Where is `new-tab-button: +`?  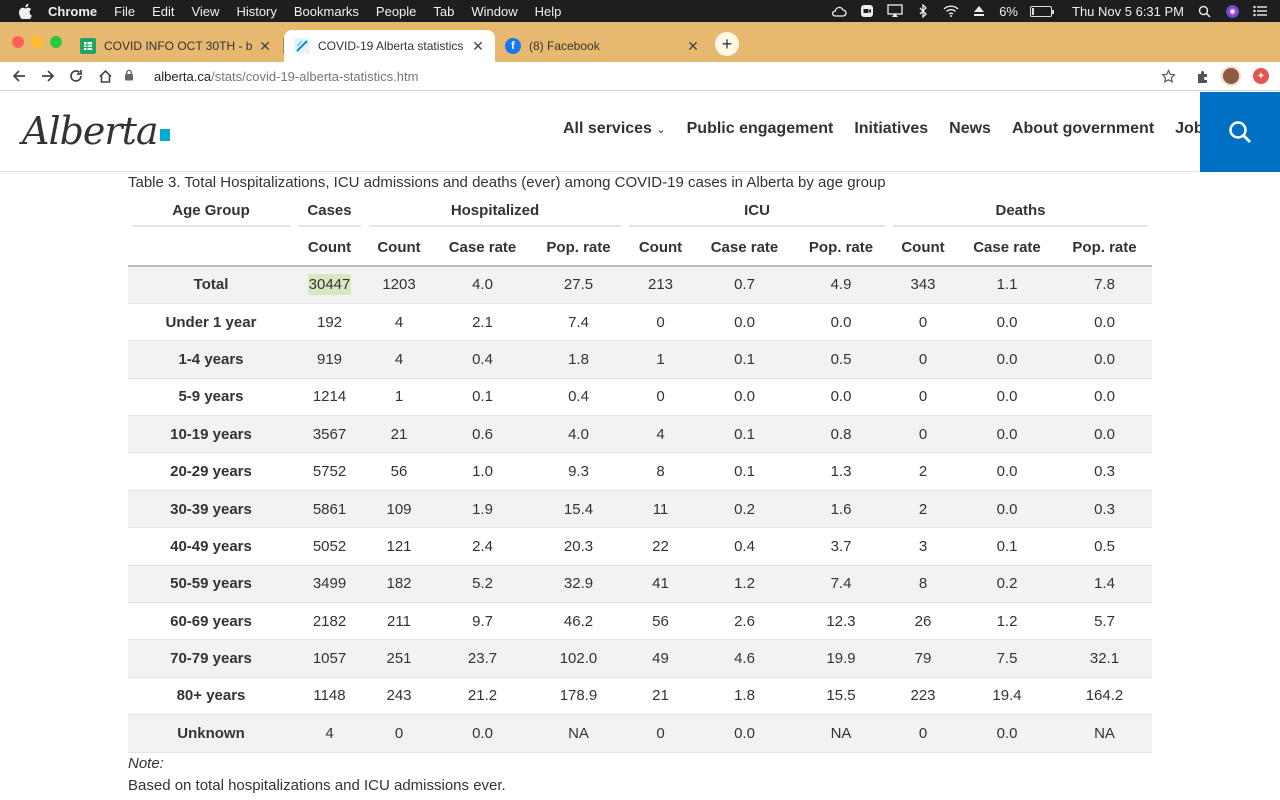 new-tab-button: + is located at coordinates (727, 44).